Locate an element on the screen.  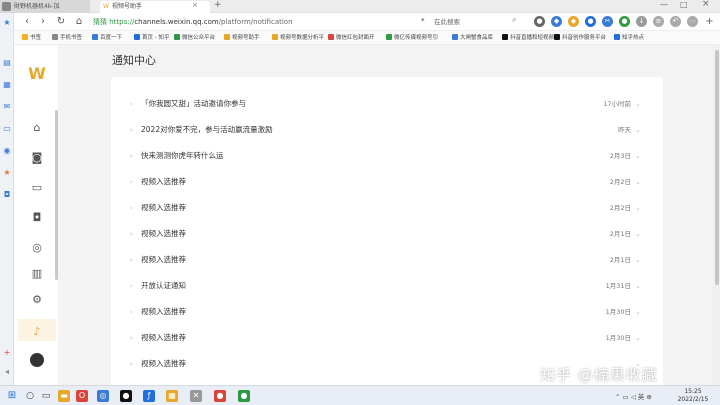
chart-icon: ▥ is located at coordinates (37, 274).